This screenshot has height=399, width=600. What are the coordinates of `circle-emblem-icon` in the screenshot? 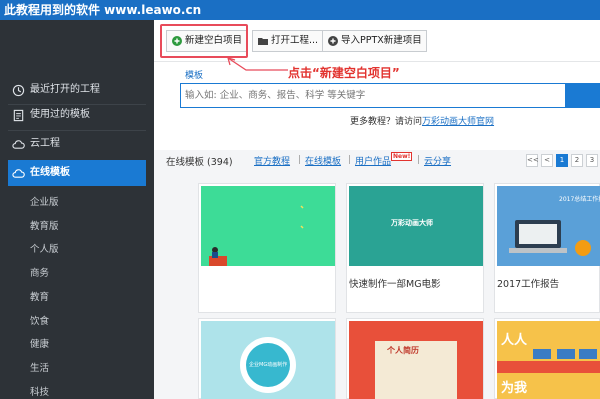 It's located at (268, 365).